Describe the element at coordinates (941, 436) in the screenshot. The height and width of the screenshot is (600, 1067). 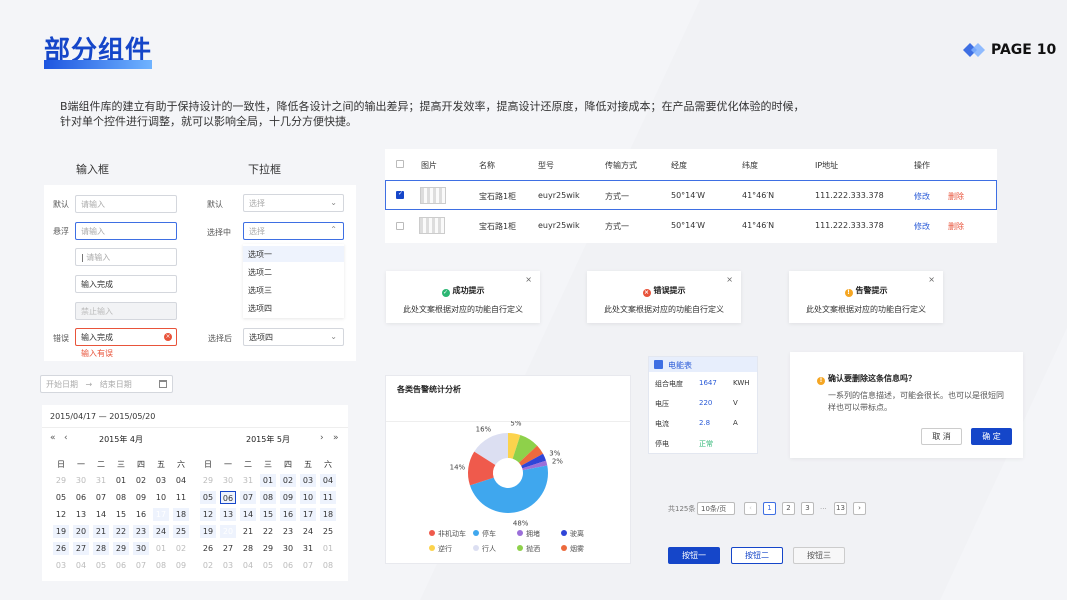
I see `cancel-button: 取 消` at that location.